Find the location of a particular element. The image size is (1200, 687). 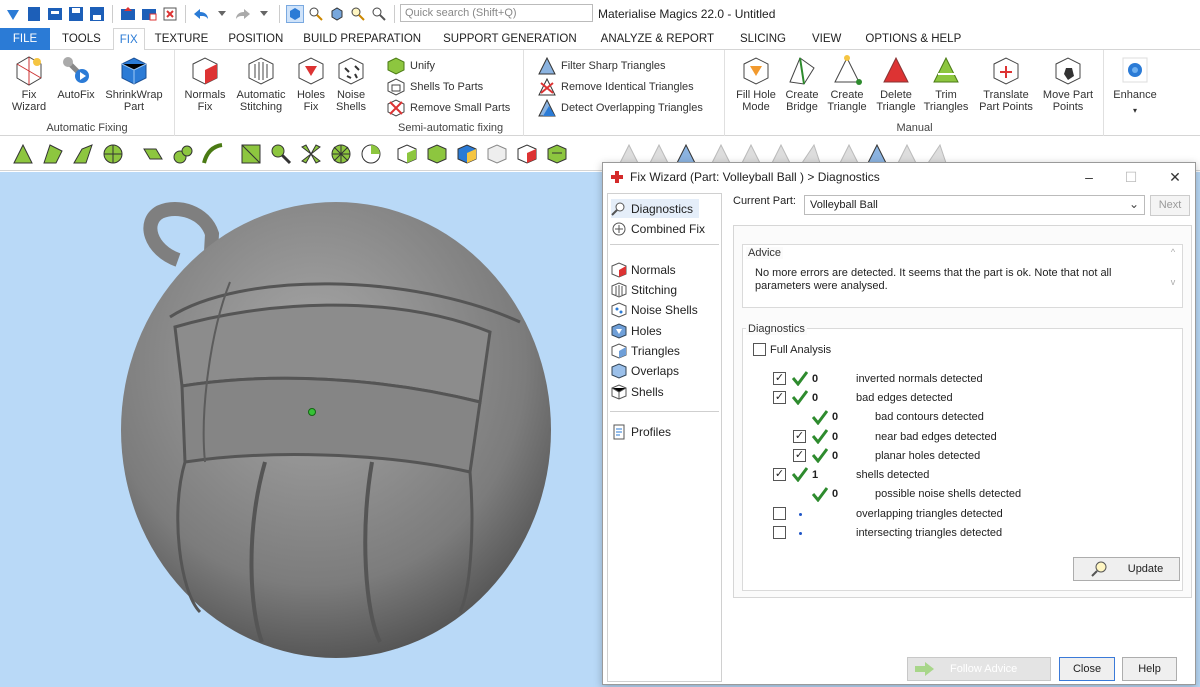

noise-shells-button: Noise Shells is located at coordinates (351, 83).